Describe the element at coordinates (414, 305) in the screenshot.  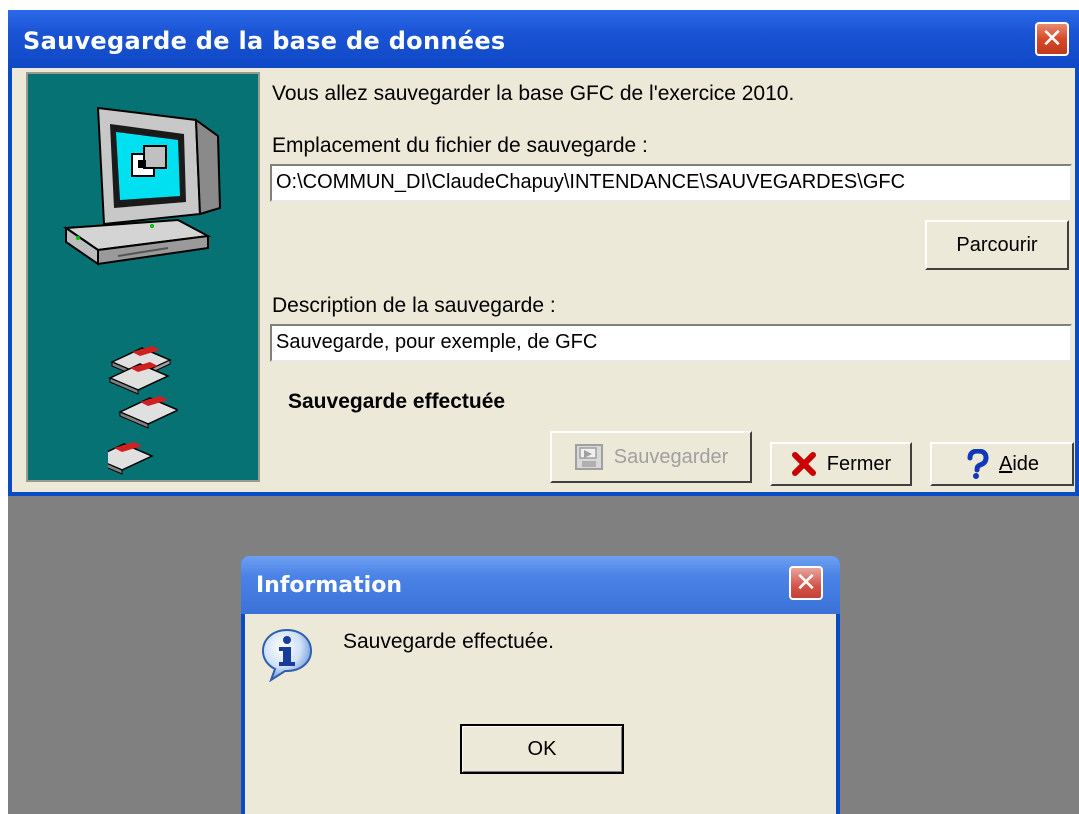
I see `description-label: Description de la sauvegarde :` at that location.